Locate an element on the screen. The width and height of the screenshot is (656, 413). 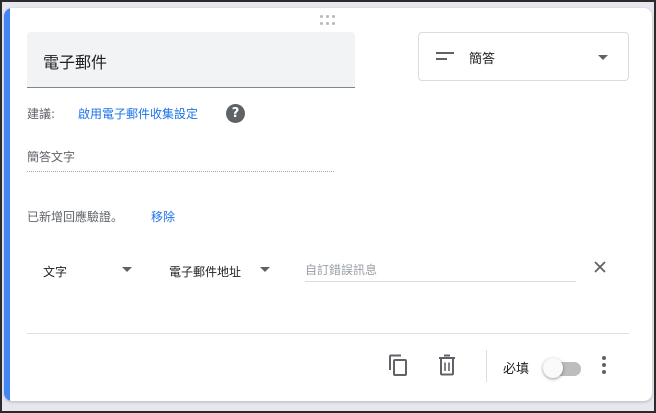
copy-icon is located at coordinates (398, 365).